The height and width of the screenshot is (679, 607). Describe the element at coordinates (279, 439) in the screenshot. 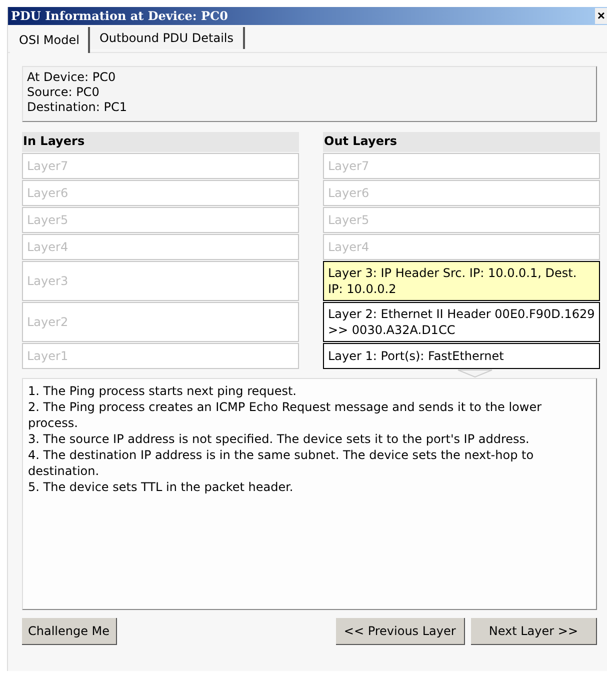

I see `description-text: 3. The source IP address is not specified. The device sets it to the port's IP address.` at that location.